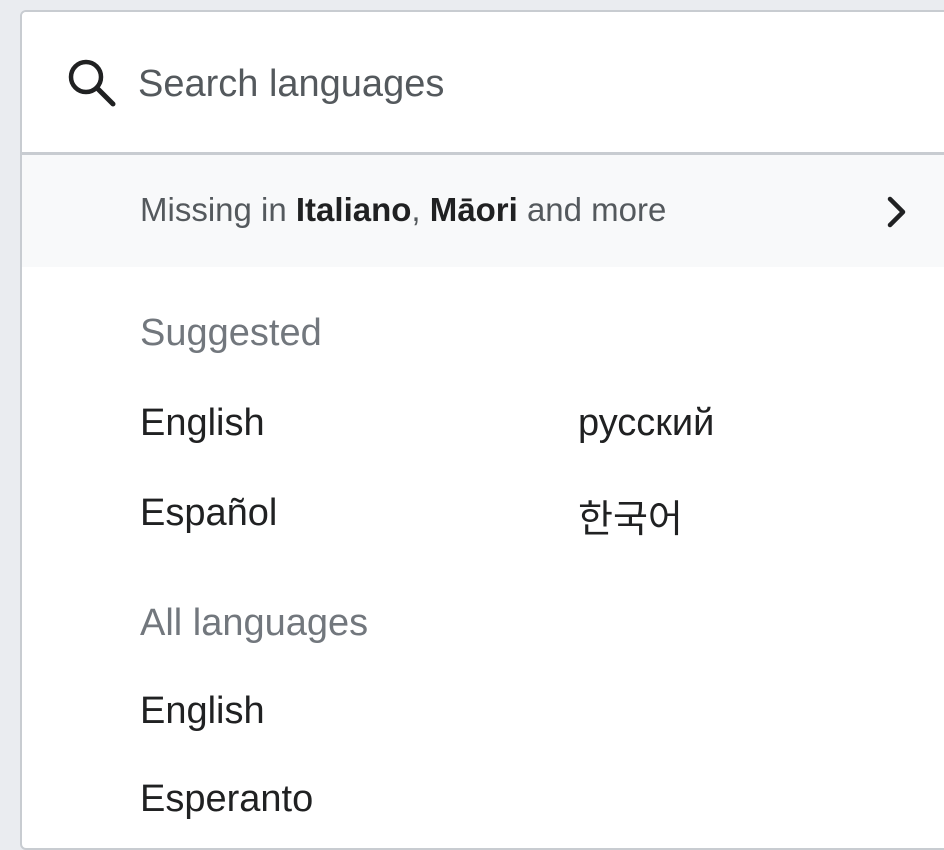  What do you see at coordinates (353, 209) in the screenshot?
I see `missing-language-1: Italiano` at bounding box center [353, 209].